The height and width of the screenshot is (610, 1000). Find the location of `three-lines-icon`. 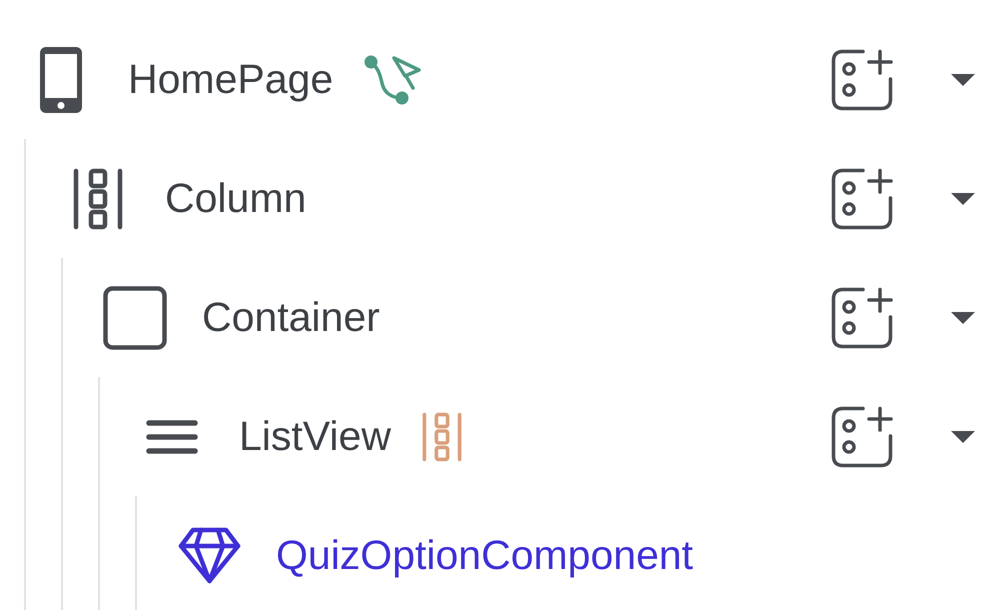

three-lines-icon is located at coordinates (172, 437).